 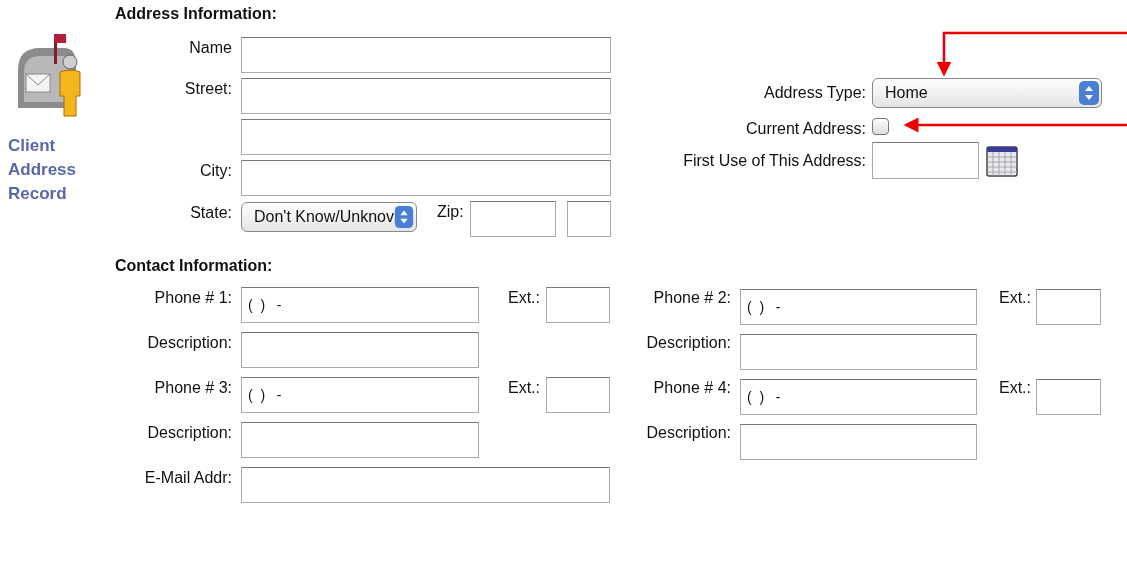 I want to click on field-label: Phone # 3:, so click(x=193, y=387).